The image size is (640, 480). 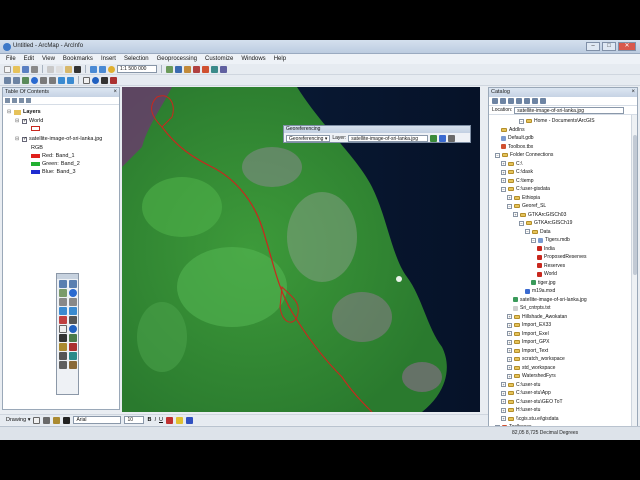 What do you see at coordinates (452, 138) in the screenshot?
I see `view-link-table-icon` at bounding box center [452, 138].